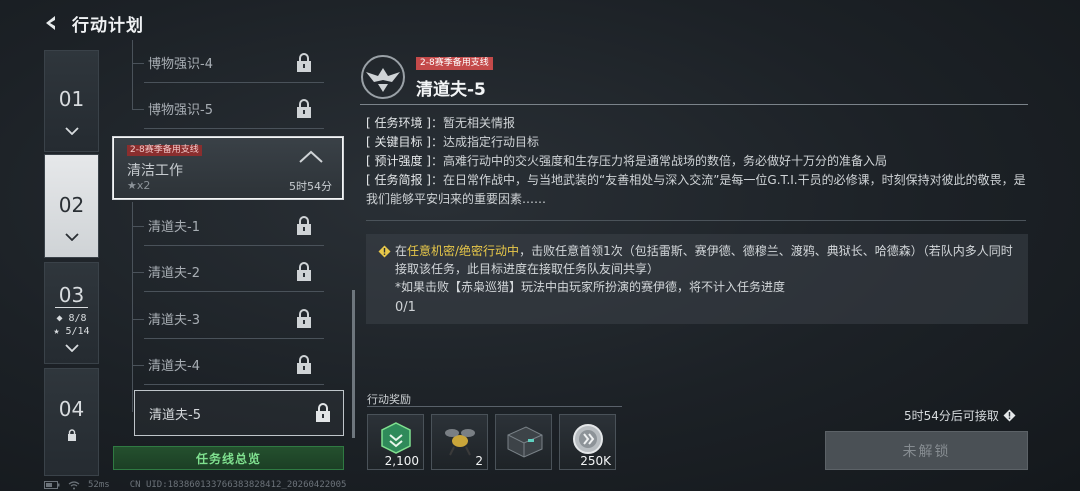 This screenshot has height=491, width=1080. I want to click on info-key: [ 预计强度 ], so click(398, 161).